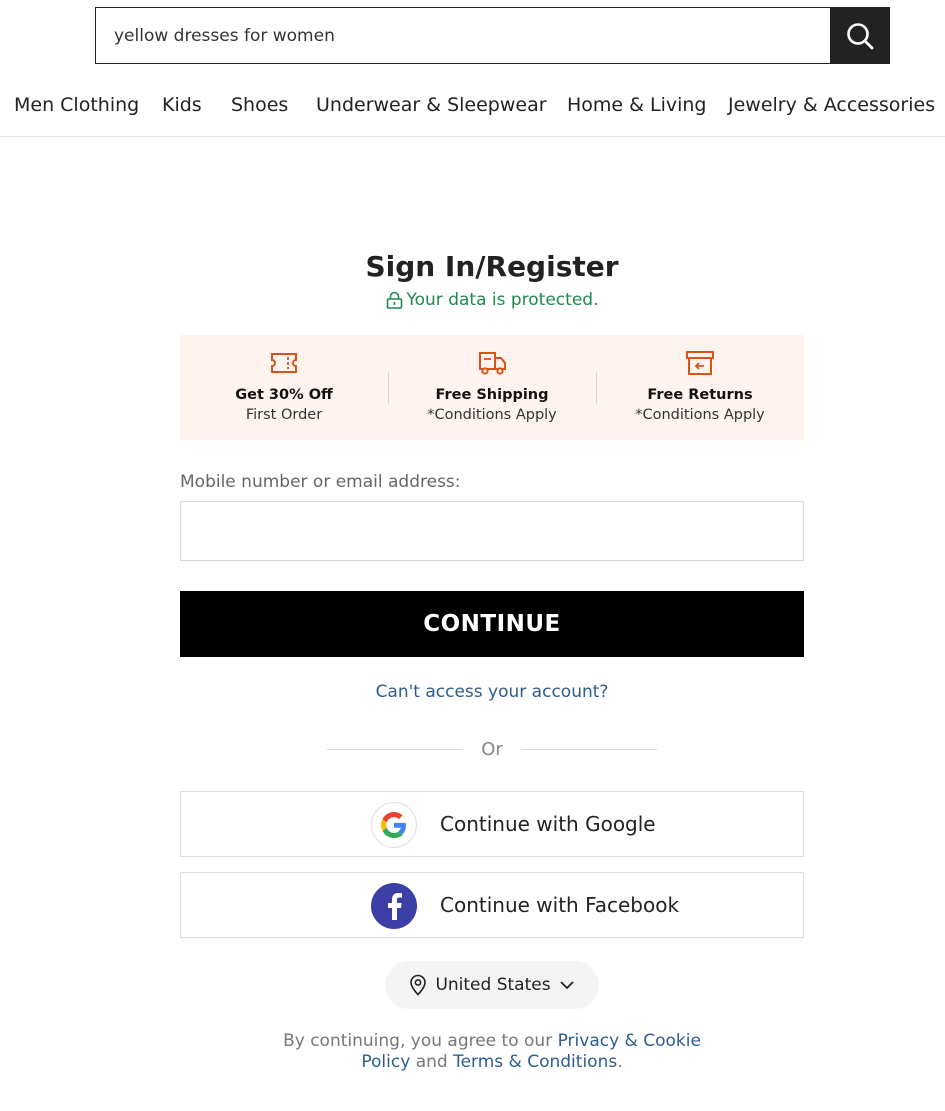 This screenshot has height=1111, width=945. I want to click on return-box-icon, so click(700, 363).